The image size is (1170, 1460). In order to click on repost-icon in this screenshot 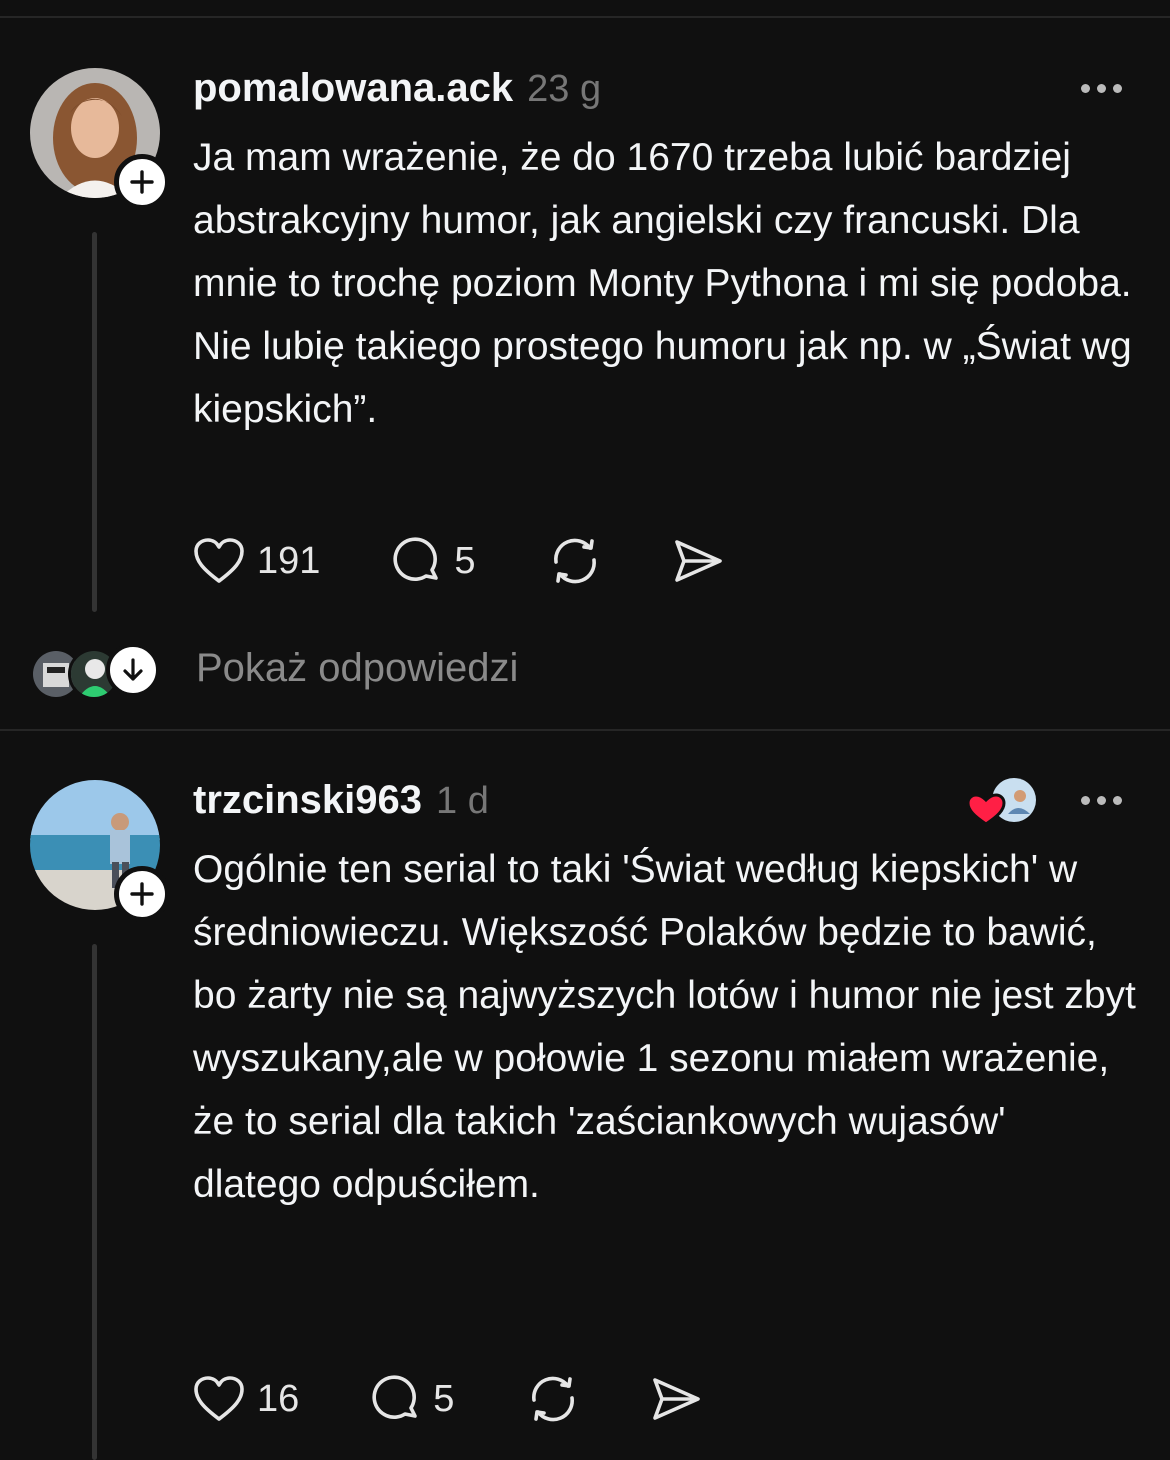, I will do `click(553, 1399)`.